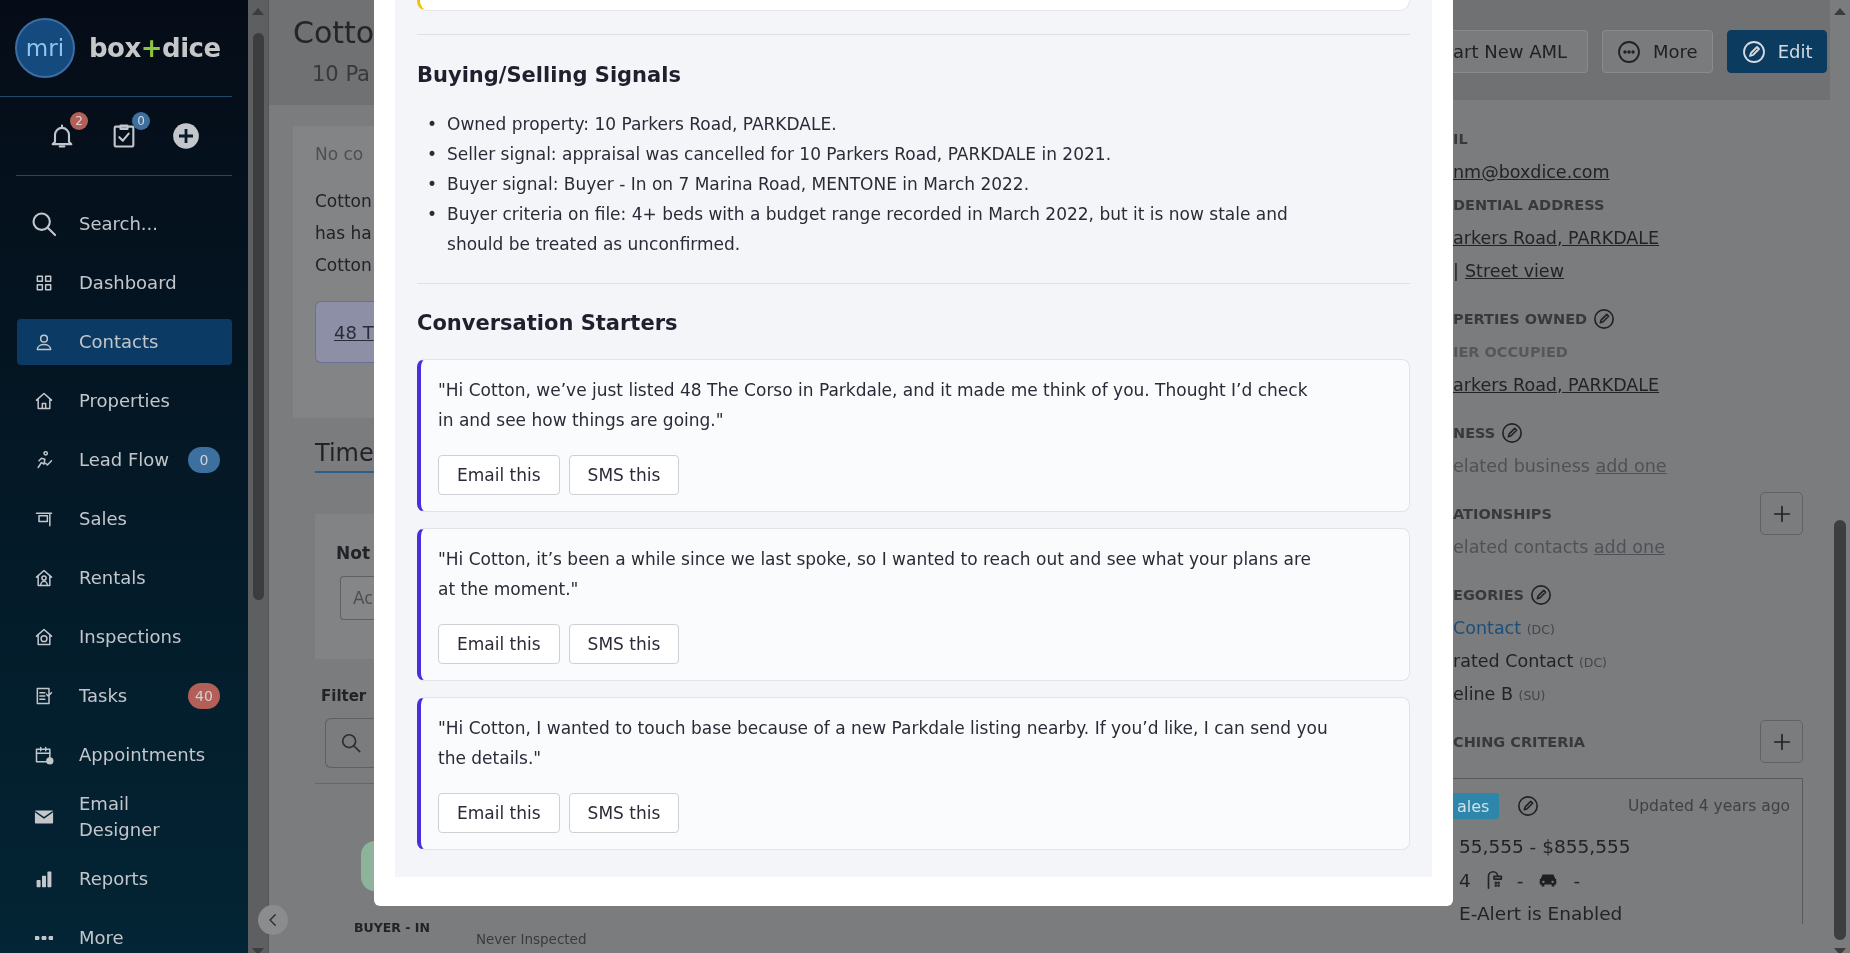 Image resolution: width=1850 pixels, height=953 pixels. Describe the element at coordinates (44, 283) in the screenshot. I see `grid-icon` at that location.